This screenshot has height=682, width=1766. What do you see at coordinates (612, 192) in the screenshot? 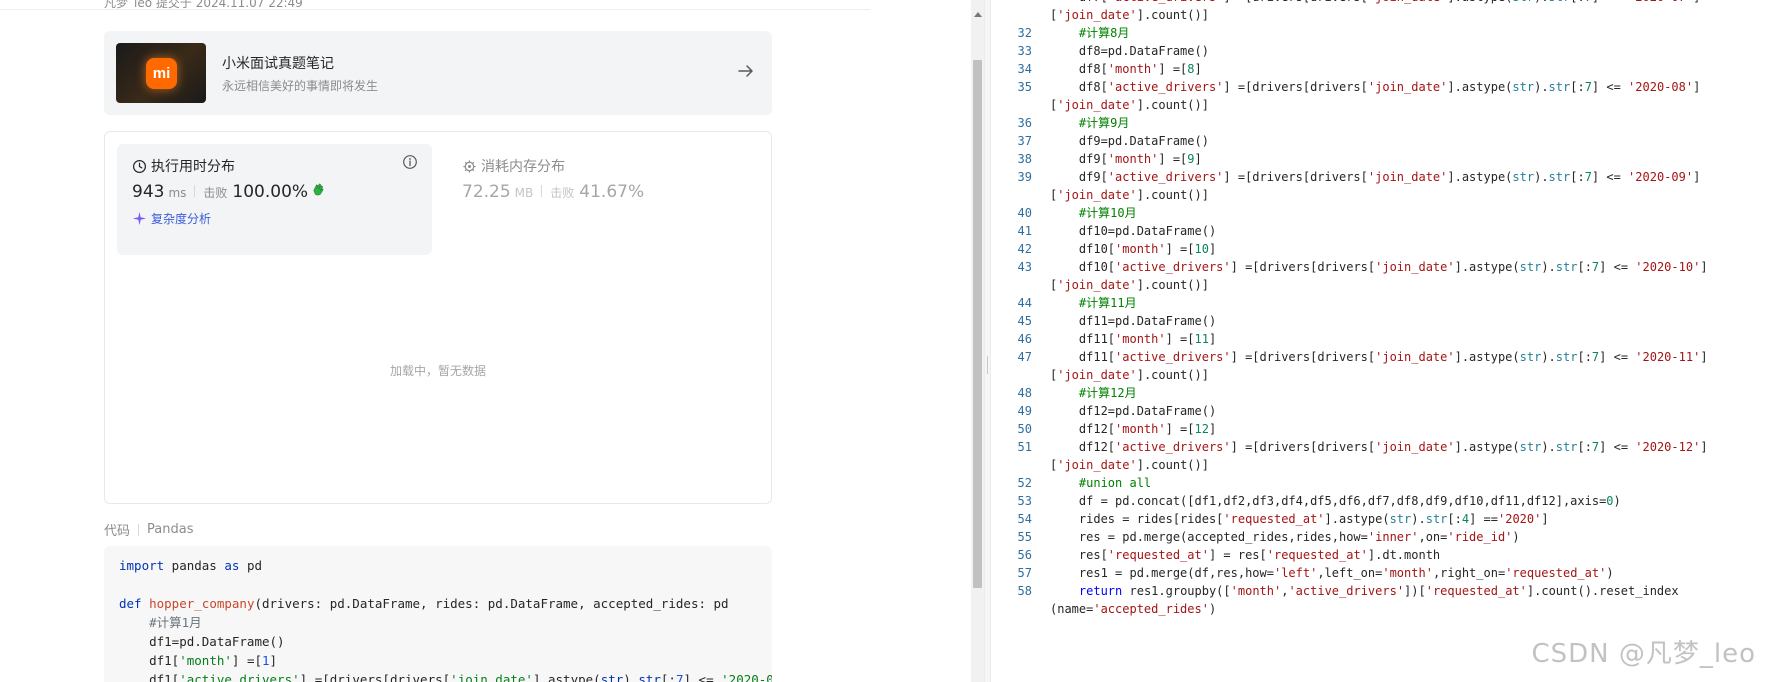
I see `memory-beat-pct: 41.67%` at bounding box center [612, 192].